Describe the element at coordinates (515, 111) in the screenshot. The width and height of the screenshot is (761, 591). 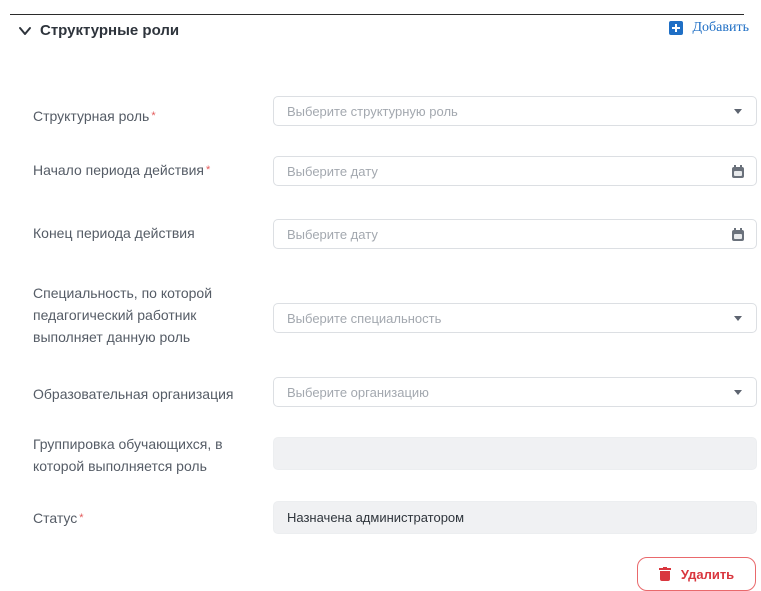
I see `structural-role-select: Выберите структурную роль` at that location.